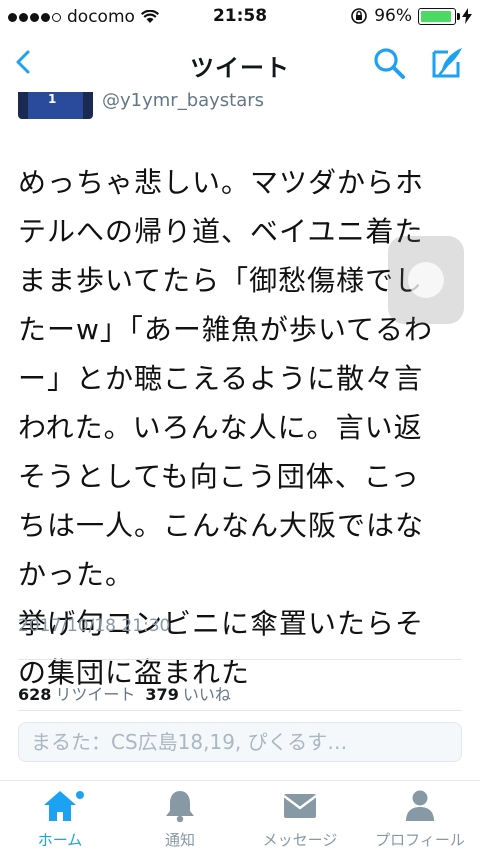 Image resolution: width=480 pixels, height=853 pixels. Describe the element at coordinates (80, 795) in the screenshot. I see `new-content-dot` at that location.